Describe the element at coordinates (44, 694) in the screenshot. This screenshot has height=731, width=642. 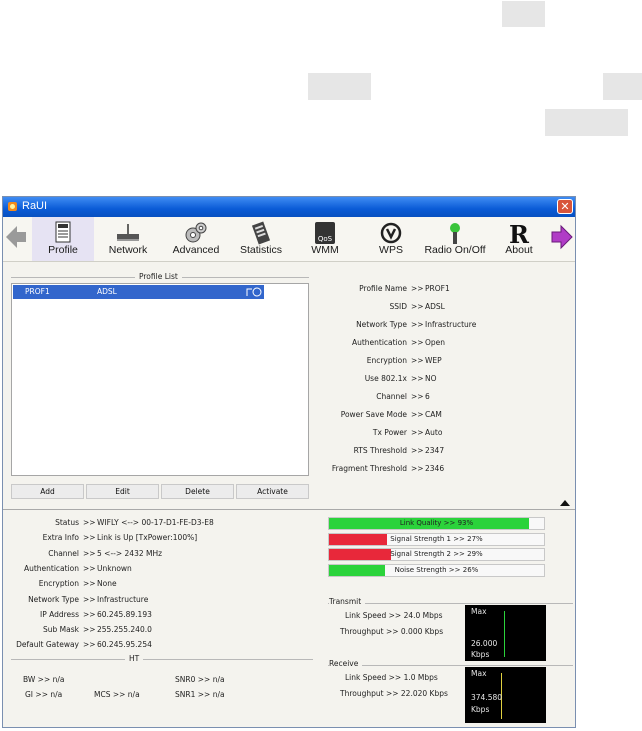
I see `ht-gi: GI >> n/a` at that location.